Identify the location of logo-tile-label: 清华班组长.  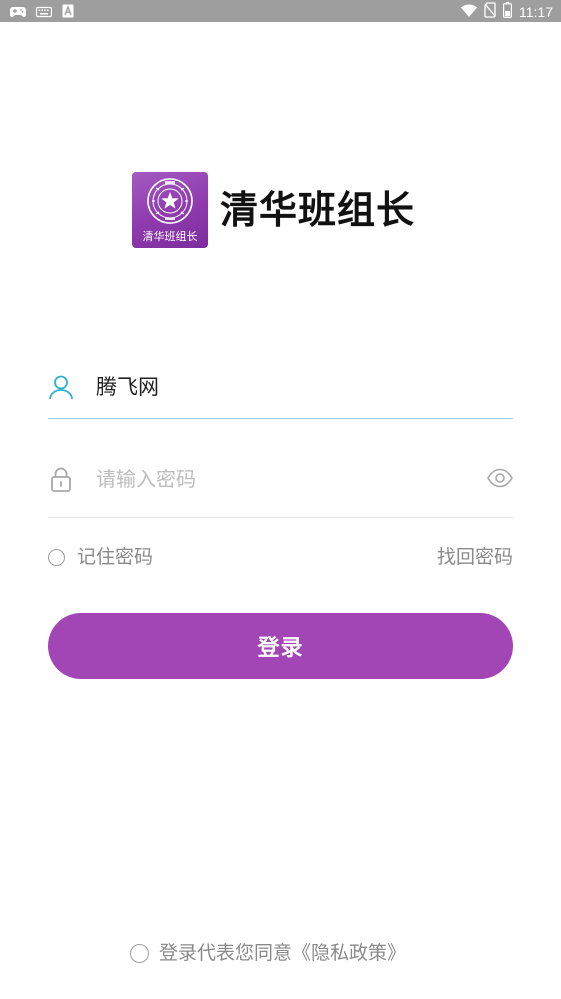
(170, 236).